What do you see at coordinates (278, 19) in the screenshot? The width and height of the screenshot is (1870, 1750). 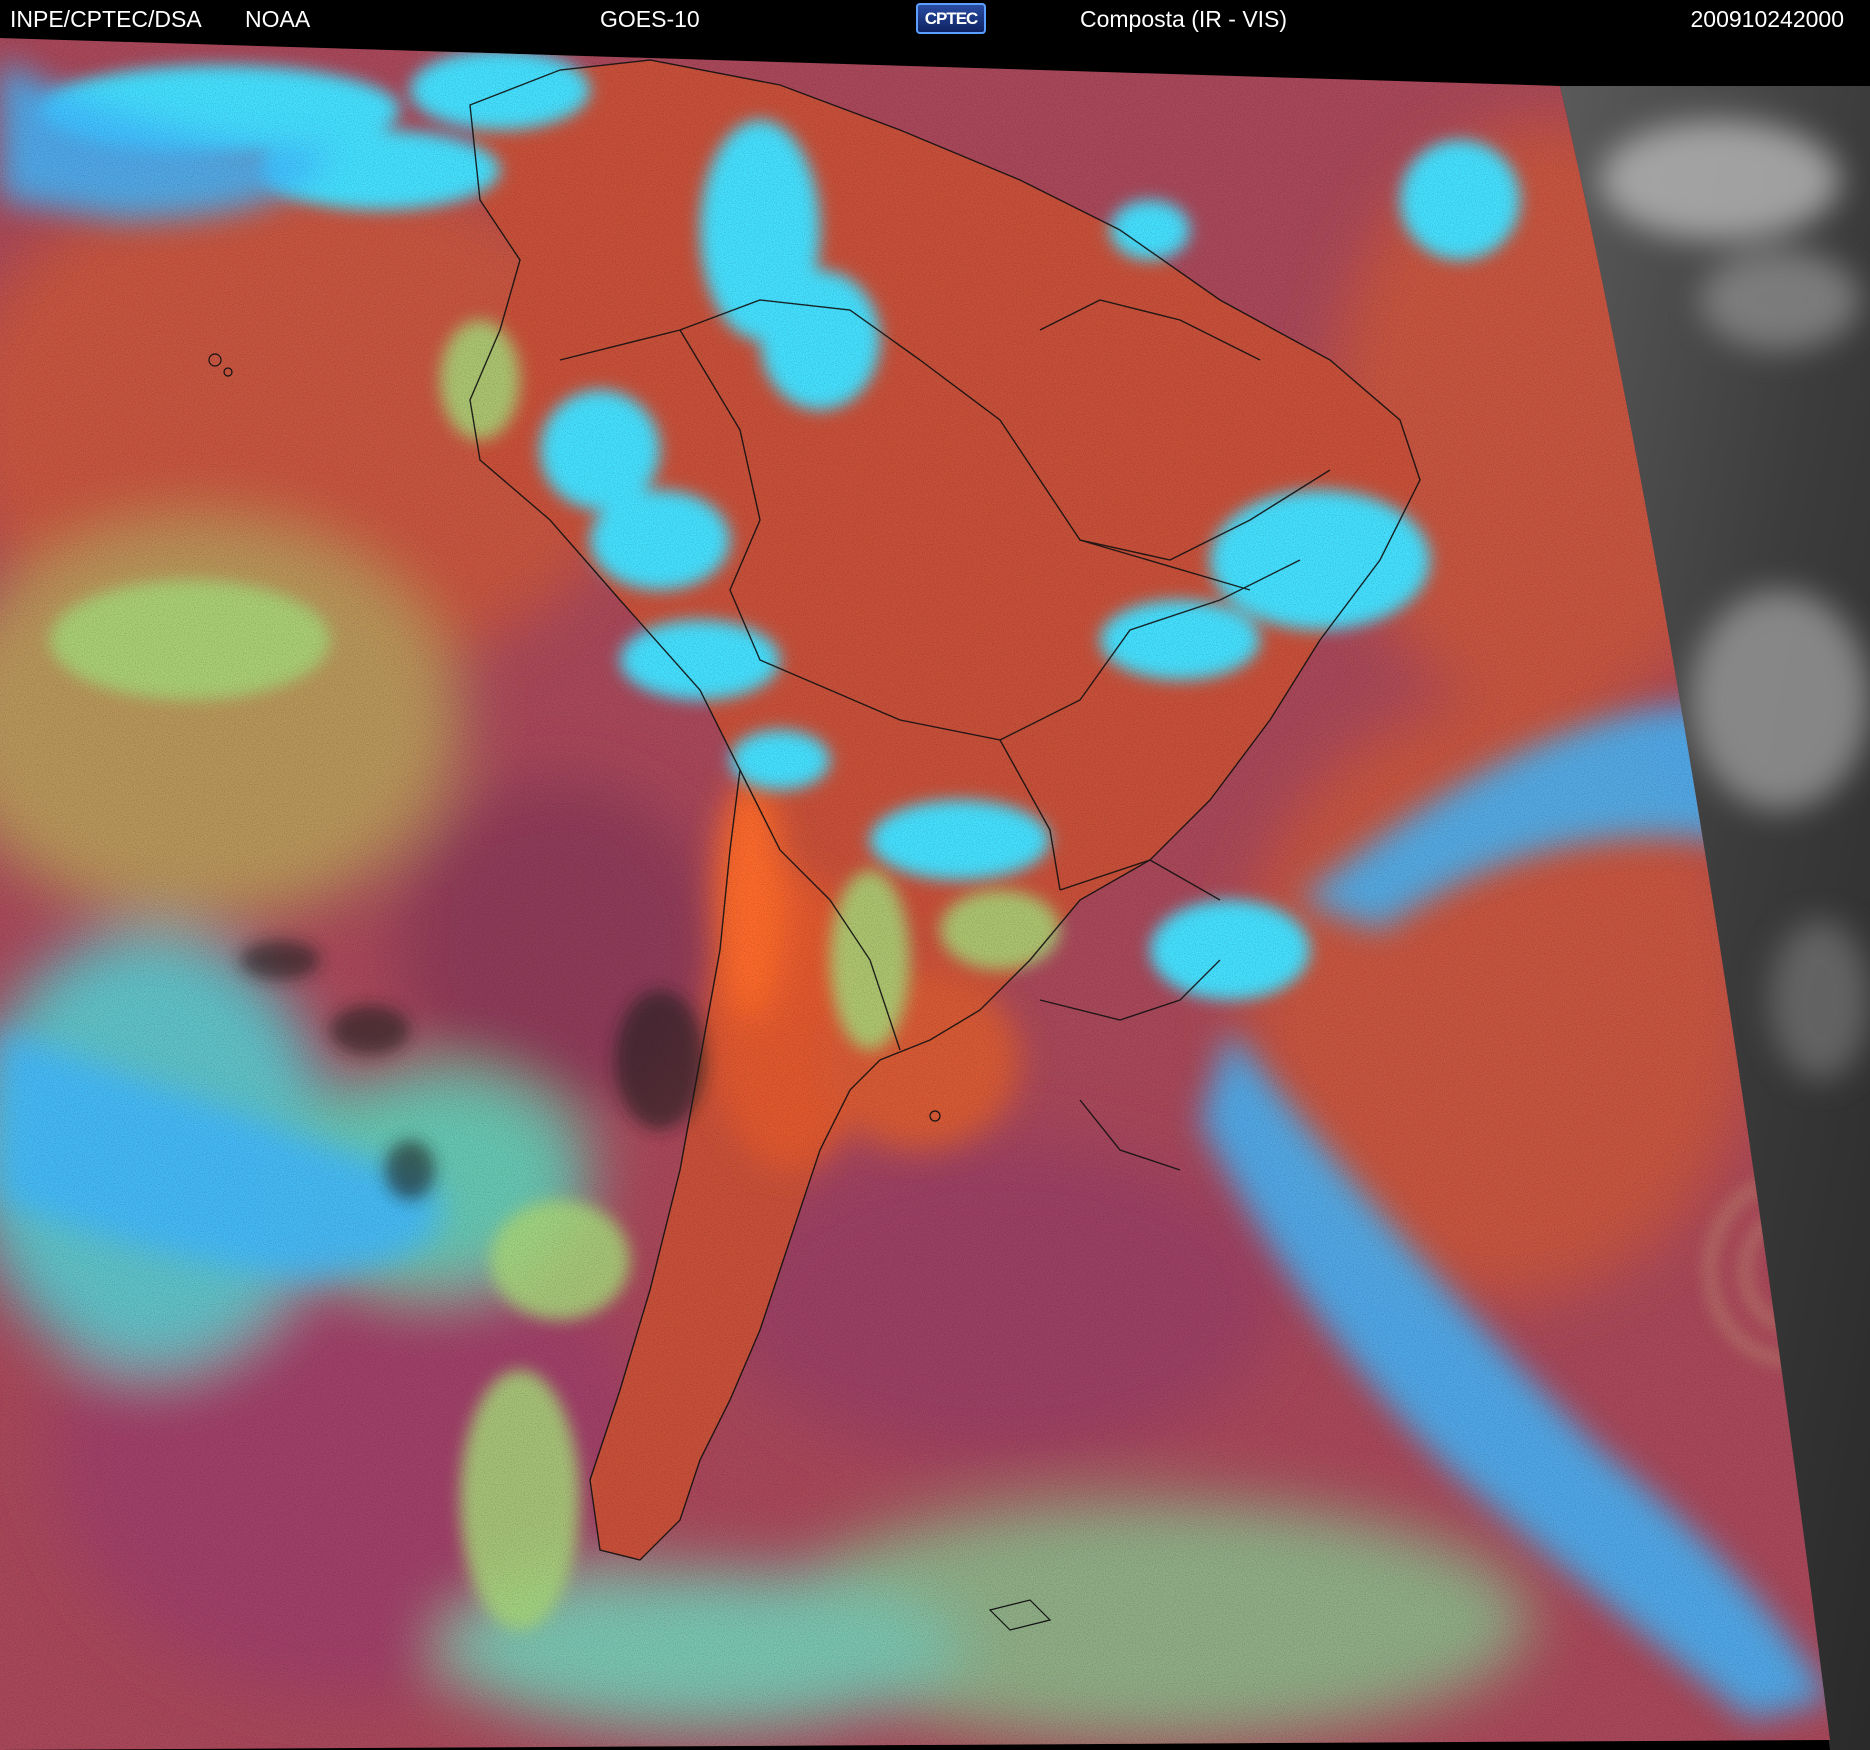 I see `agency-label: NOAA` at bounding box center [278, 19].